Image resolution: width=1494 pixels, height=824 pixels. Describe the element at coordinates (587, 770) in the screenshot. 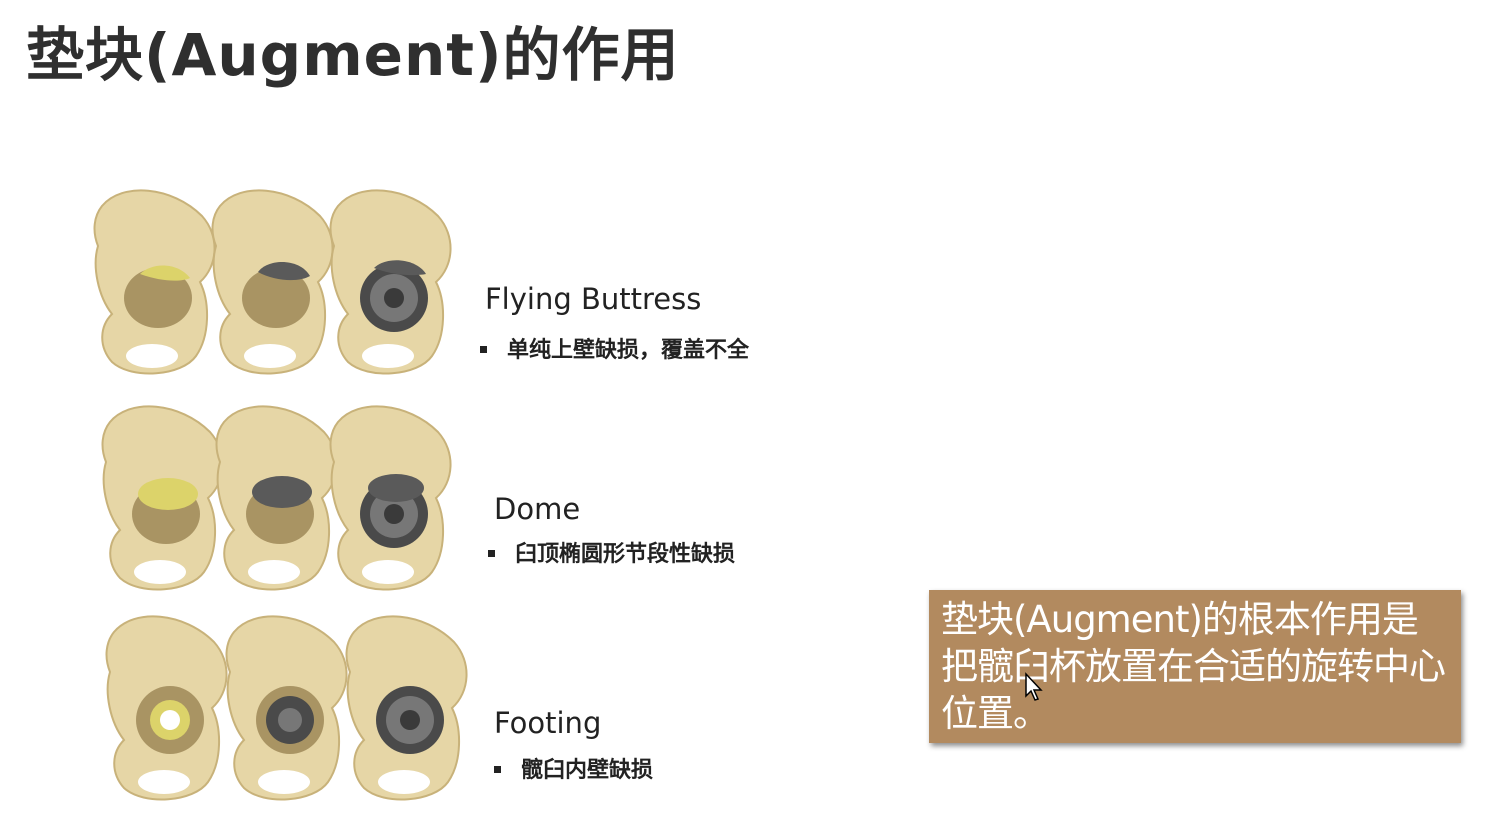

I see `bullet-text: 髋臼内壁缺损` at that location.